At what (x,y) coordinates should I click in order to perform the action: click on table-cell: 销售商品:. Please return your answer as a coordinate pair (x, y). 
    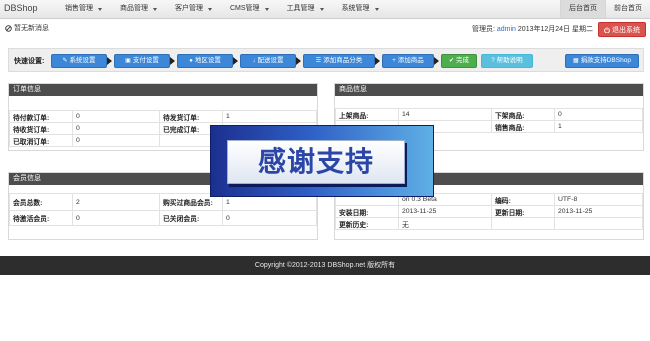
    Looking at the image, I should click on (523, 126).